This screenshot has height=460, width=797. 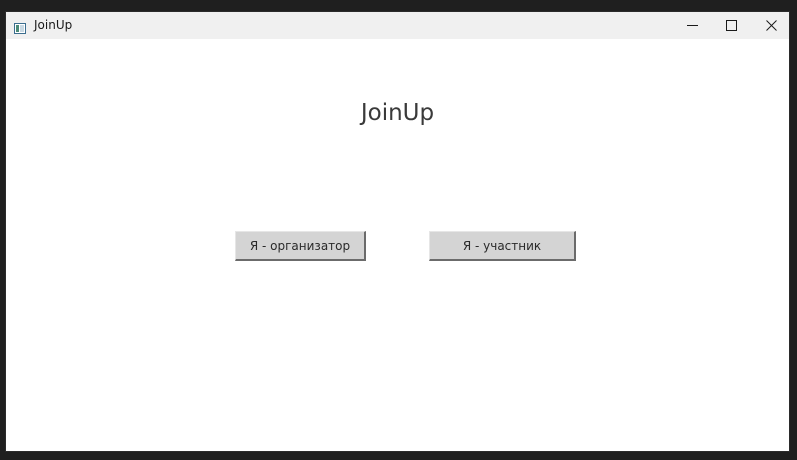 I want to click on title-bar: JoinUp, so click(x=397, y=25).